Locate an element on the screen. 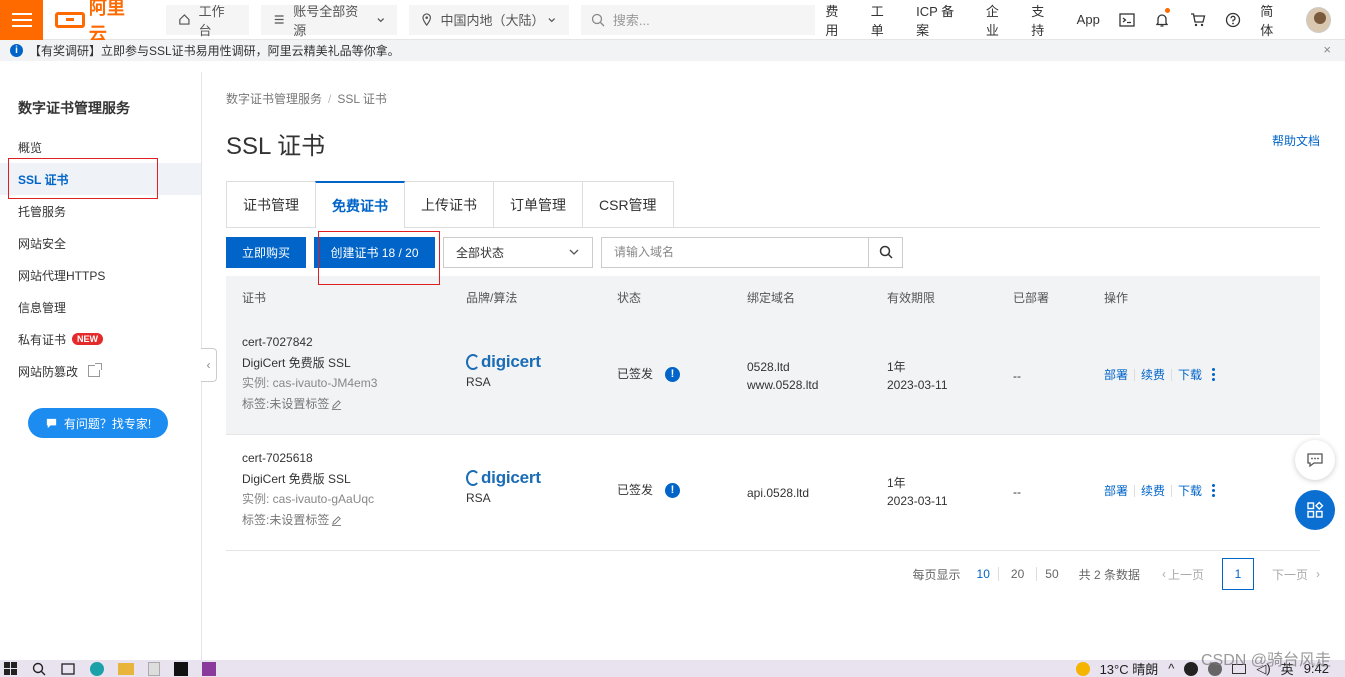 The width and height of the screenshot is (1345, 677). domain-search-input is located at coordinates (735, 252).